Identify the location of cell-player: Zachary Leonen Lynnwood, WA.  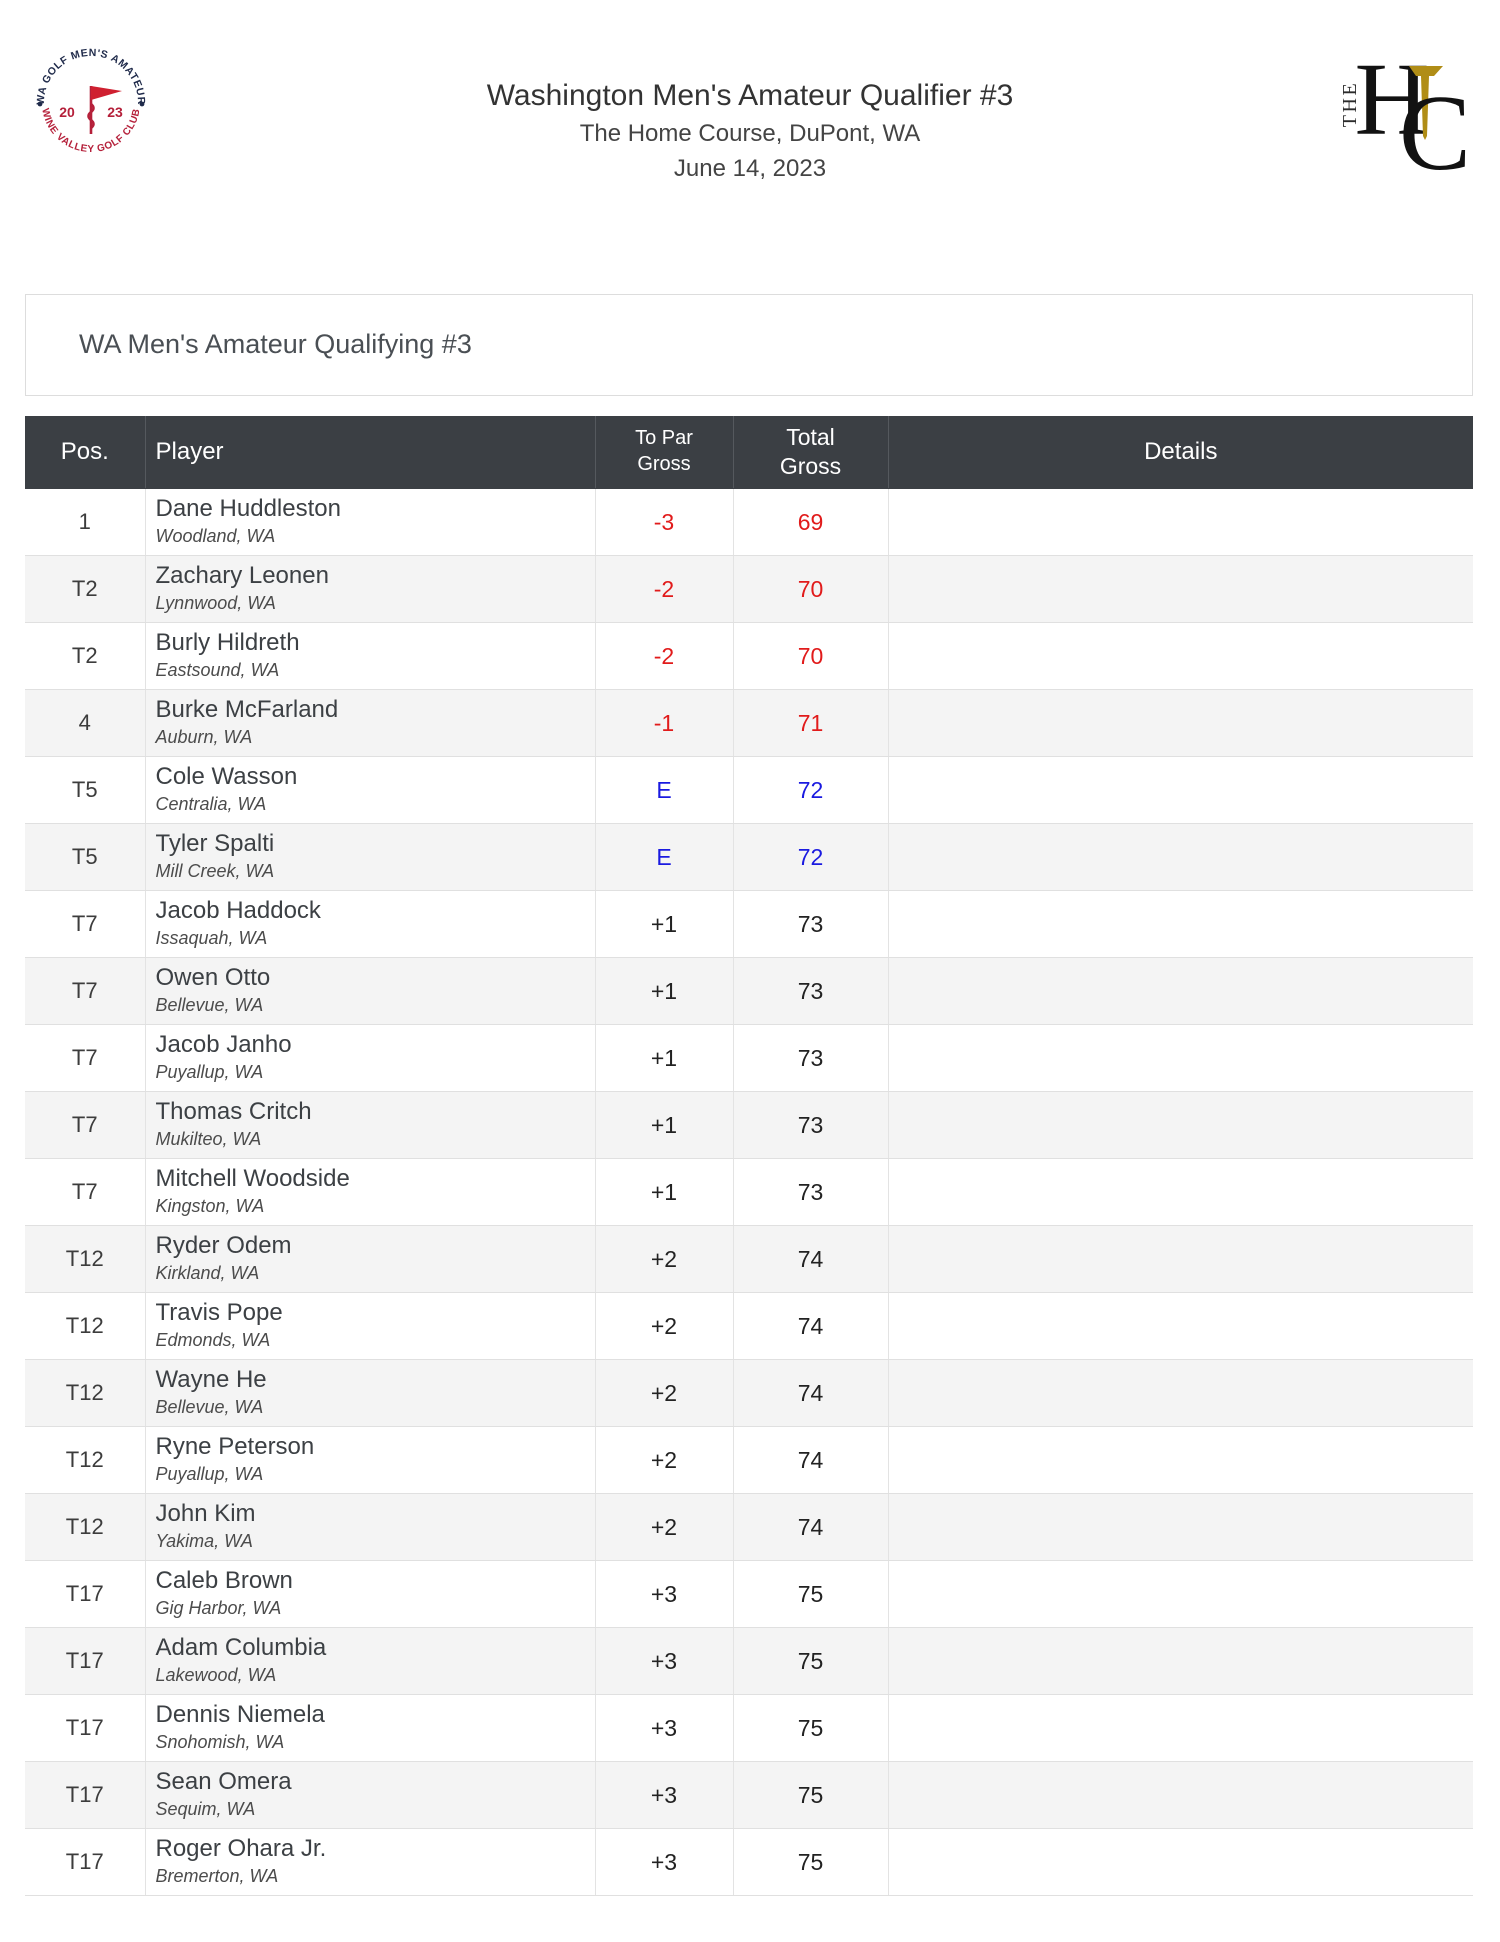
(370, 589).